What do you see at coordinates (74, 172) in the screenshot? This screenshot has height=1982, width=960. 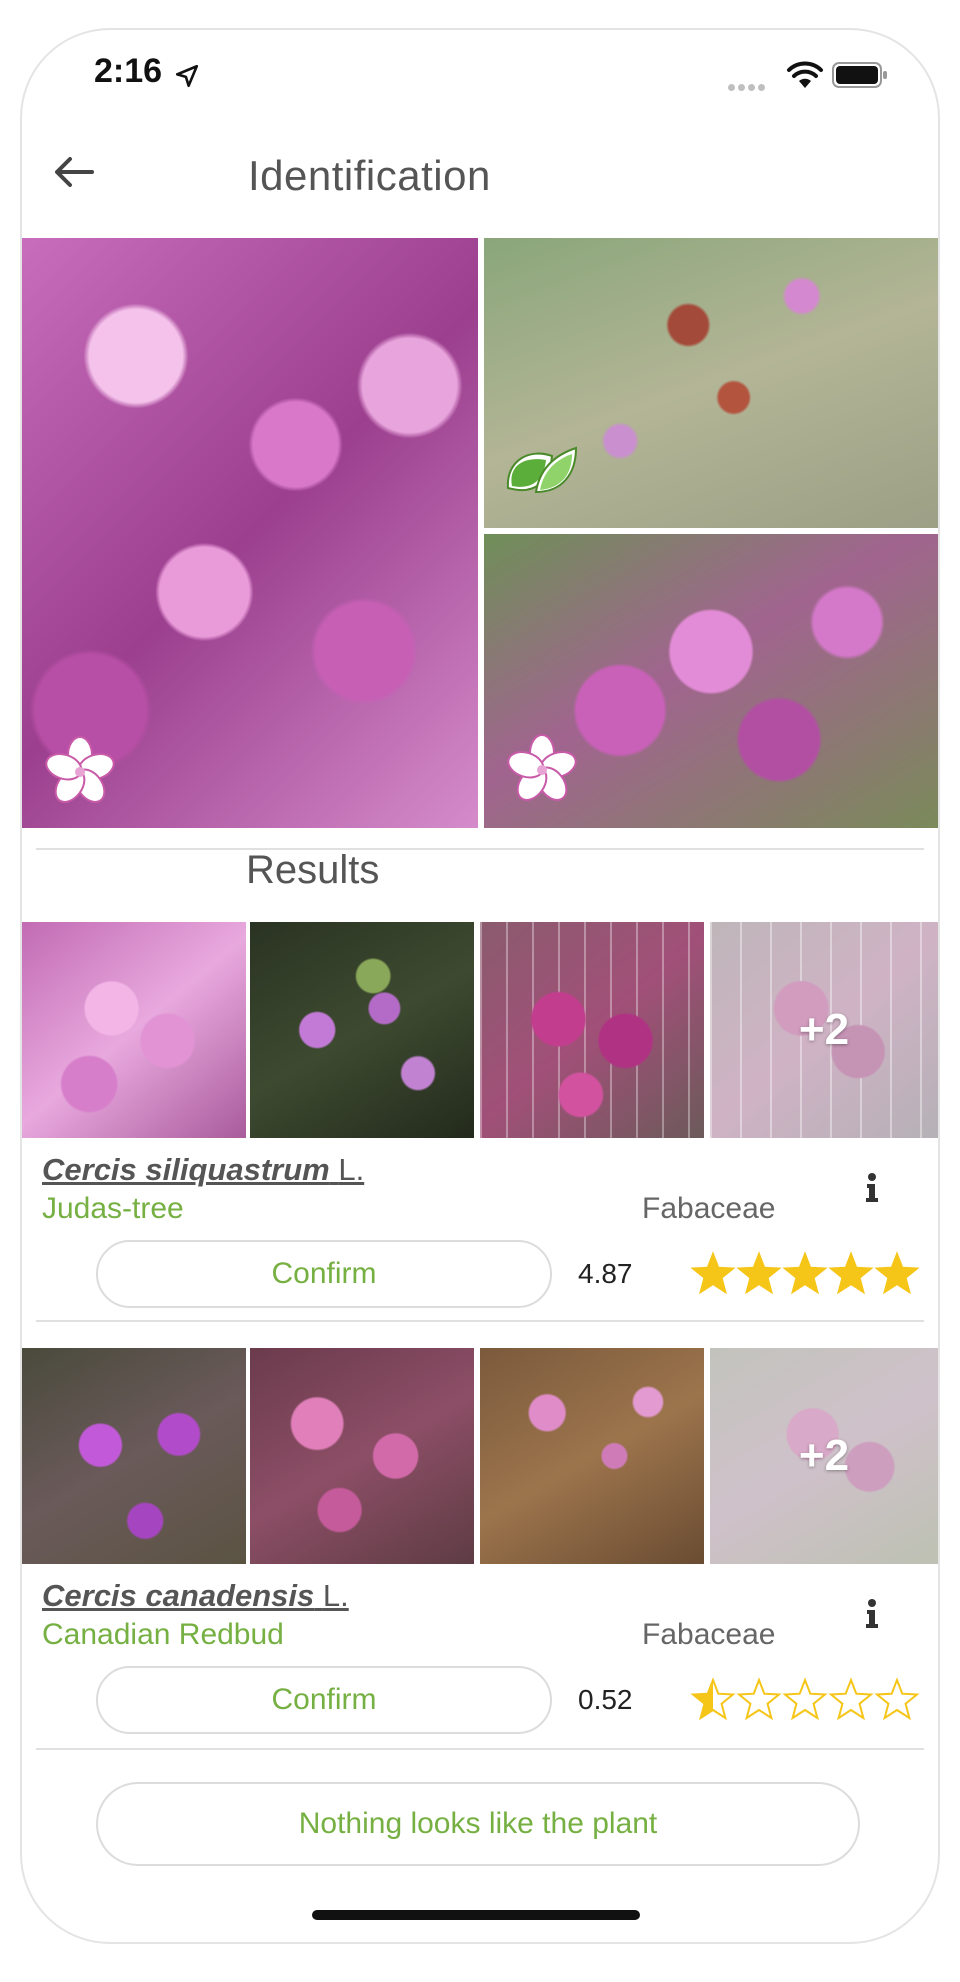 I see `back-arrow-icon` at bounding box center [74, 172].